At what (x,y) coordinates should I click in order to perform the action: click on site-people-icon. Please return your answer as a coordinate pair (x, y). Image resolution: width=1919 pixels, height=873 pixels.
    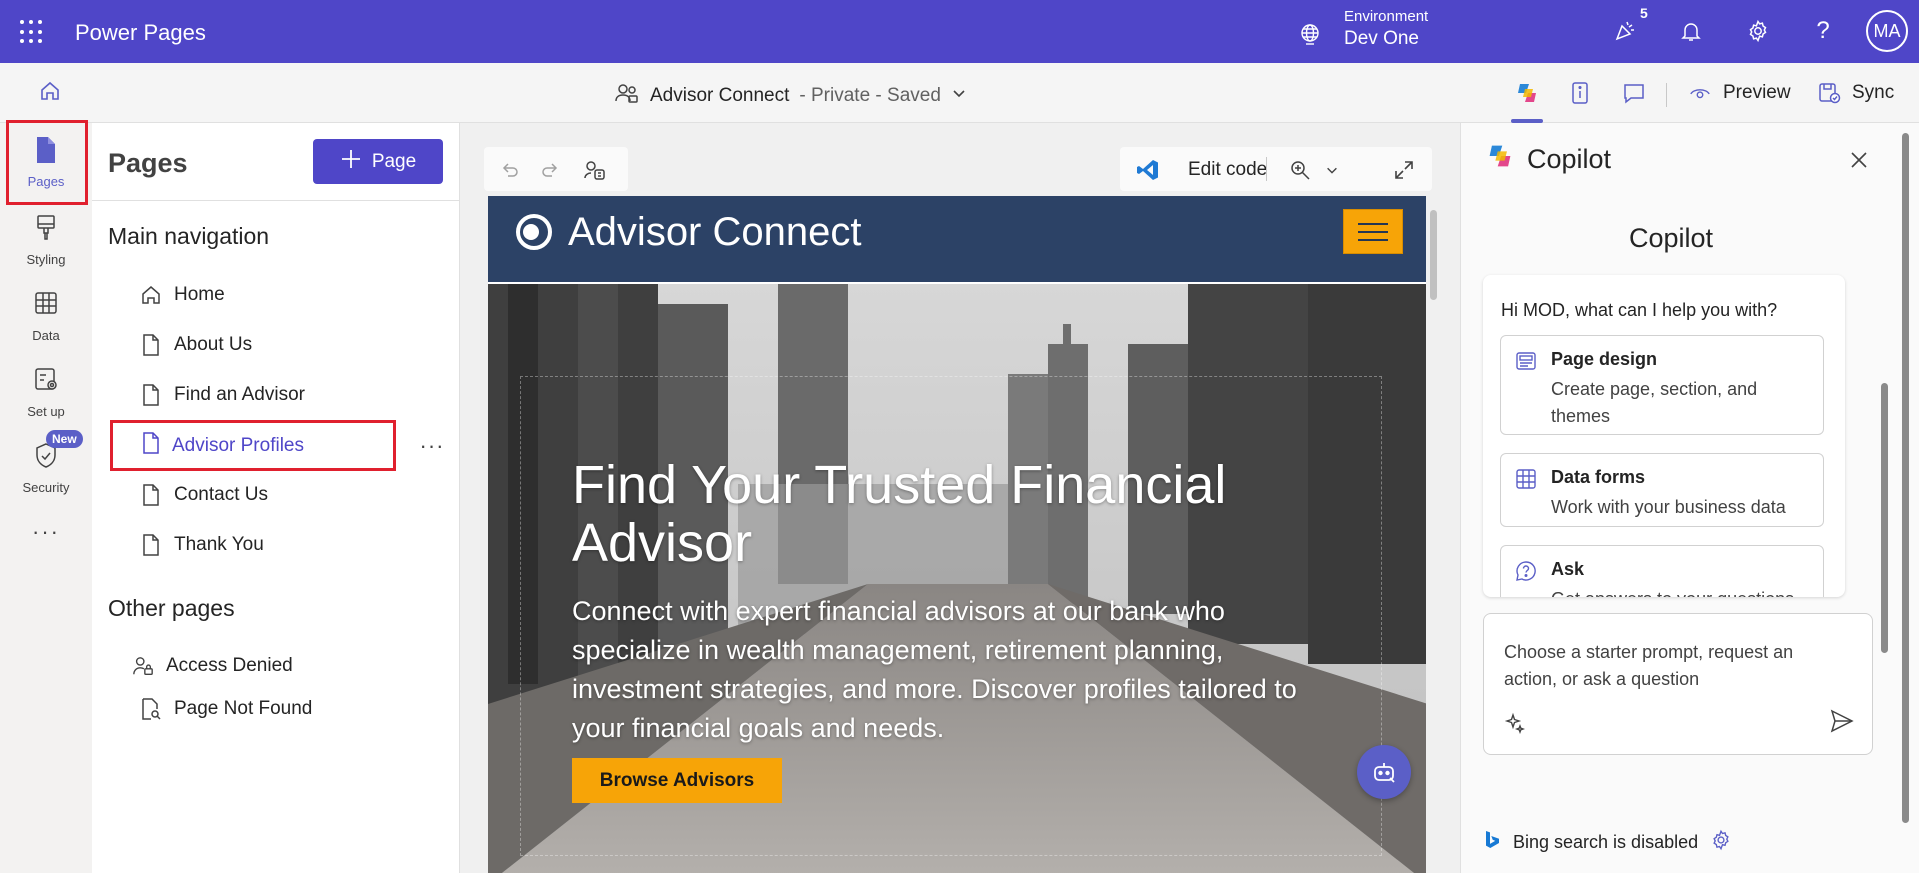
    Looking at the image, I should click on (627, 96).